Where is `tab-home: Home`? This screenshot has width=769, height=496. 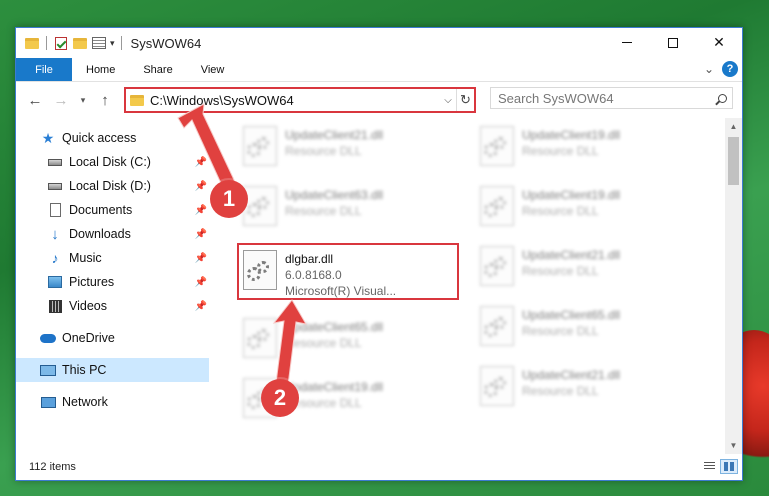 tab-home: Home is located at coordinates (100, 69).